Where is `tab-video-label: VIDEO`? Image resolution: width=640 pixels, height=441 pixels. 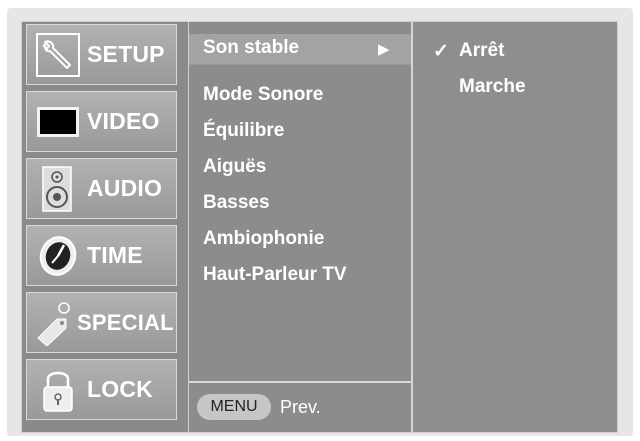
tab-video-label: VIDEO is located at coordinates (123, 121).